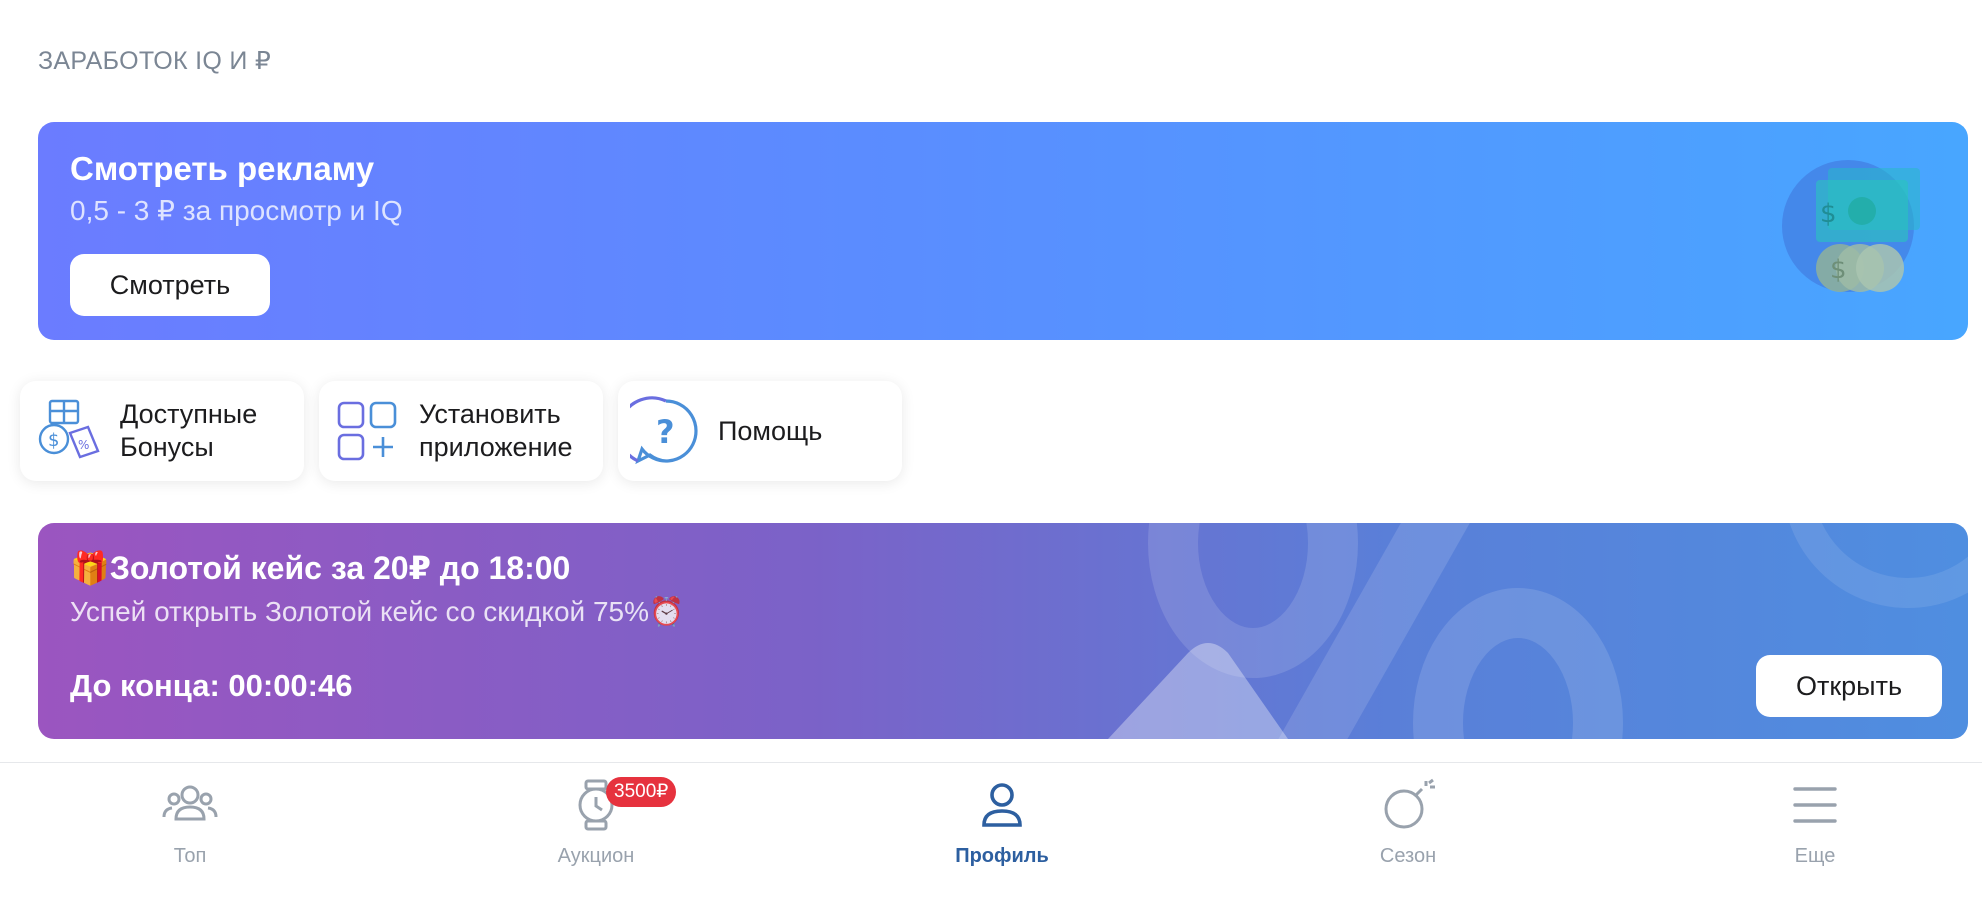 The image size is (1982, 902). Describe the element at coordinates (496, 430) in the screenshot. I see `tile-label: Установить приложение` at that location.